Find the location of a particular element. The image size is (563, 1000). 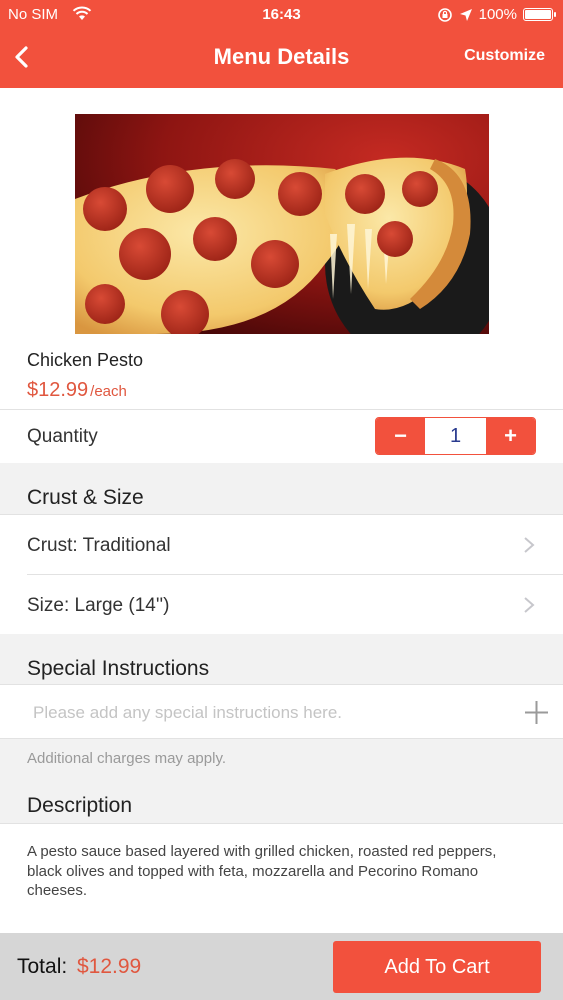

additional-charges-note: Additional charges may apply. is located at coordinates (126, 758).